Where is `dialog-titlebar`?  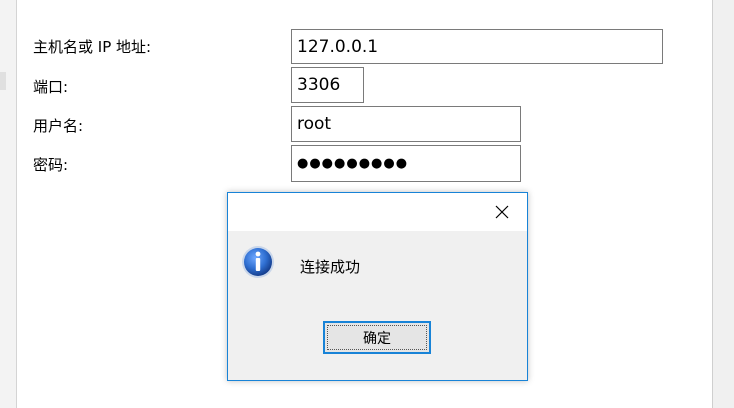
dialog-titlebar is located at coordinates (377, 212).